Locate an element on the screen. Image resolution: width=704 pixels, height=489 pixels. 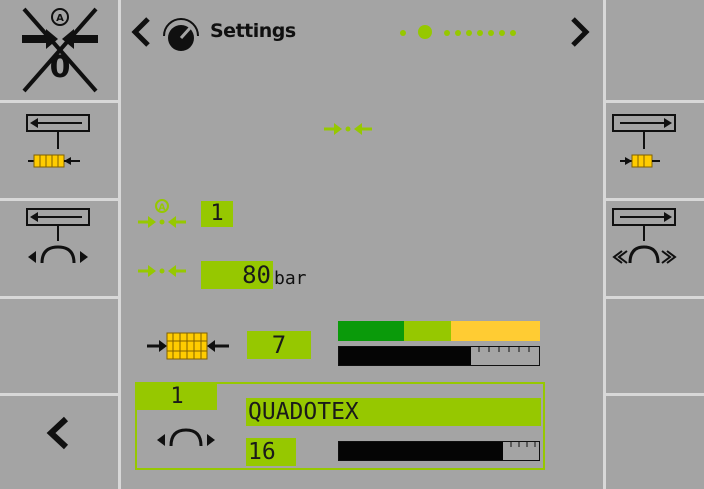
back-button is located at coordinates (59, 442).